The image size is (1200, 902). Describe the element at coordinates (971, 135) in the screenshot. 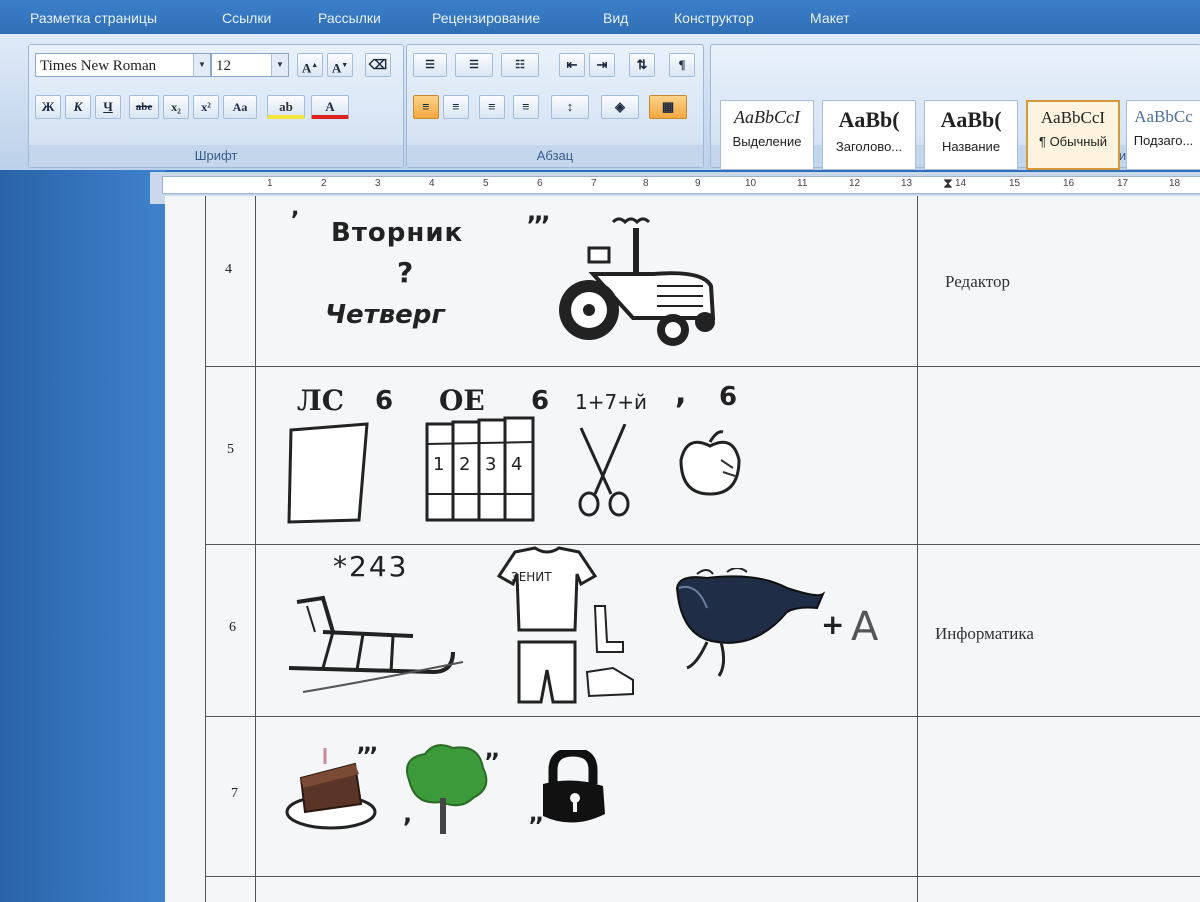

I see `style-title: AaBb( Название` at that location.